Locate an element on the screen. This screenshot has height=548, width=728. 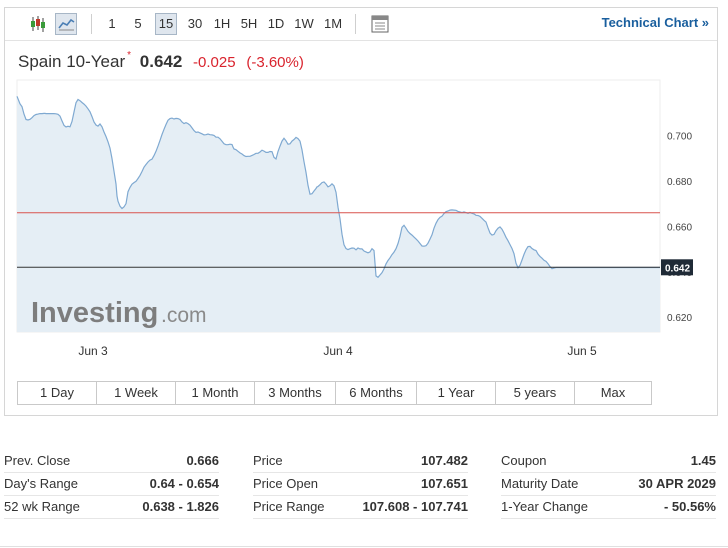
stat-row: Price Range 107.608 - 107.741 is located at coordinates (360, 507).